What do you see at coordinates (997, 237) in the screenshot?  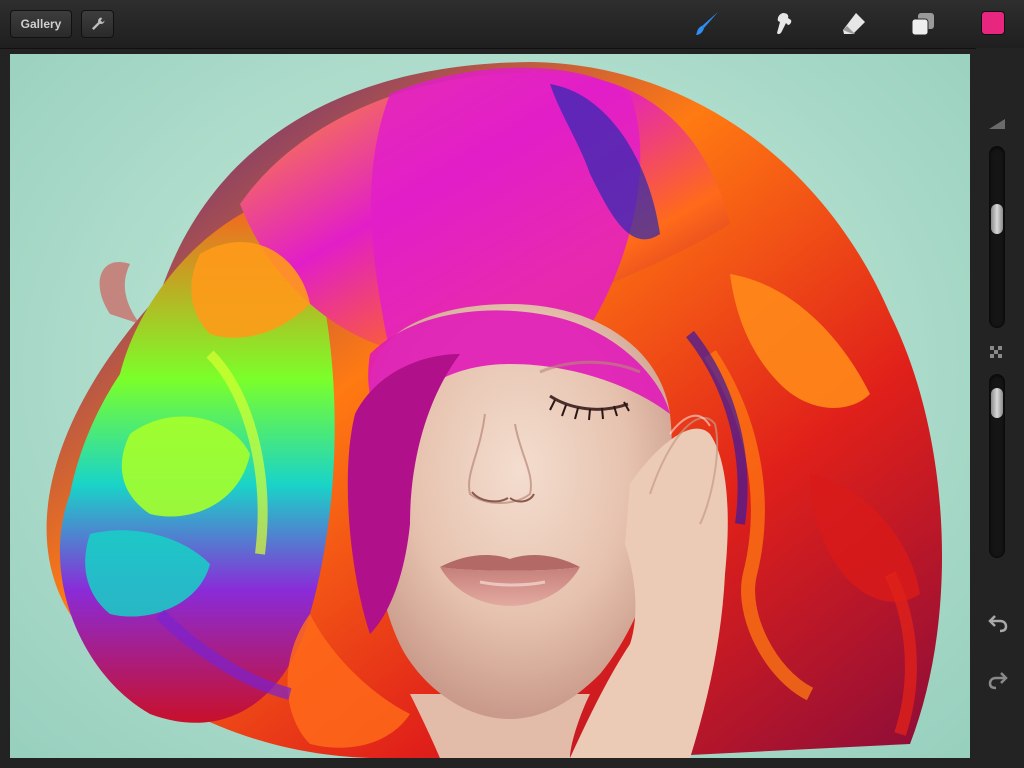 I see `brush-size-slider` at bounding box center [997, 237].